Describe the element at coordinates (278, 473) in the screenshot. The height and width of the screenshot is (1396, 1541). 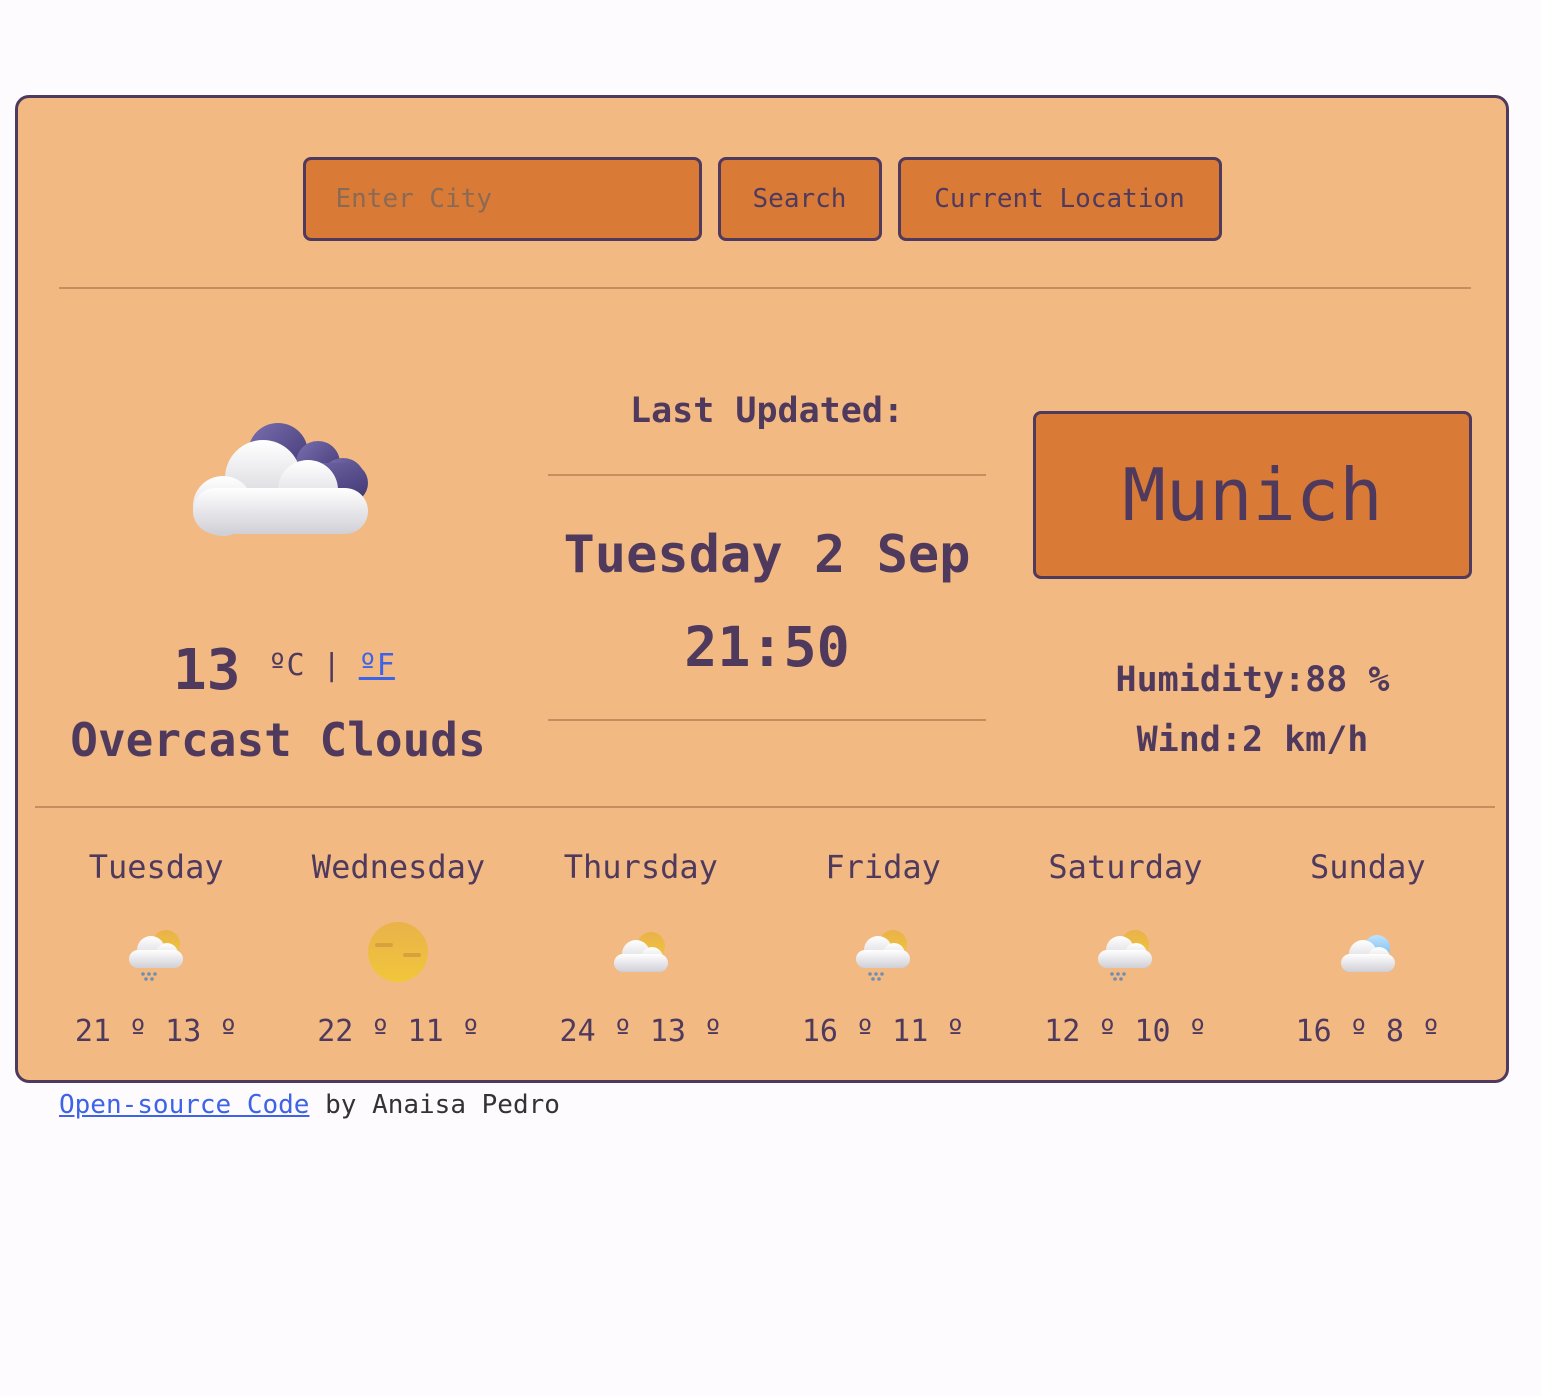
I see `overcast-clouds-icon` at that location.